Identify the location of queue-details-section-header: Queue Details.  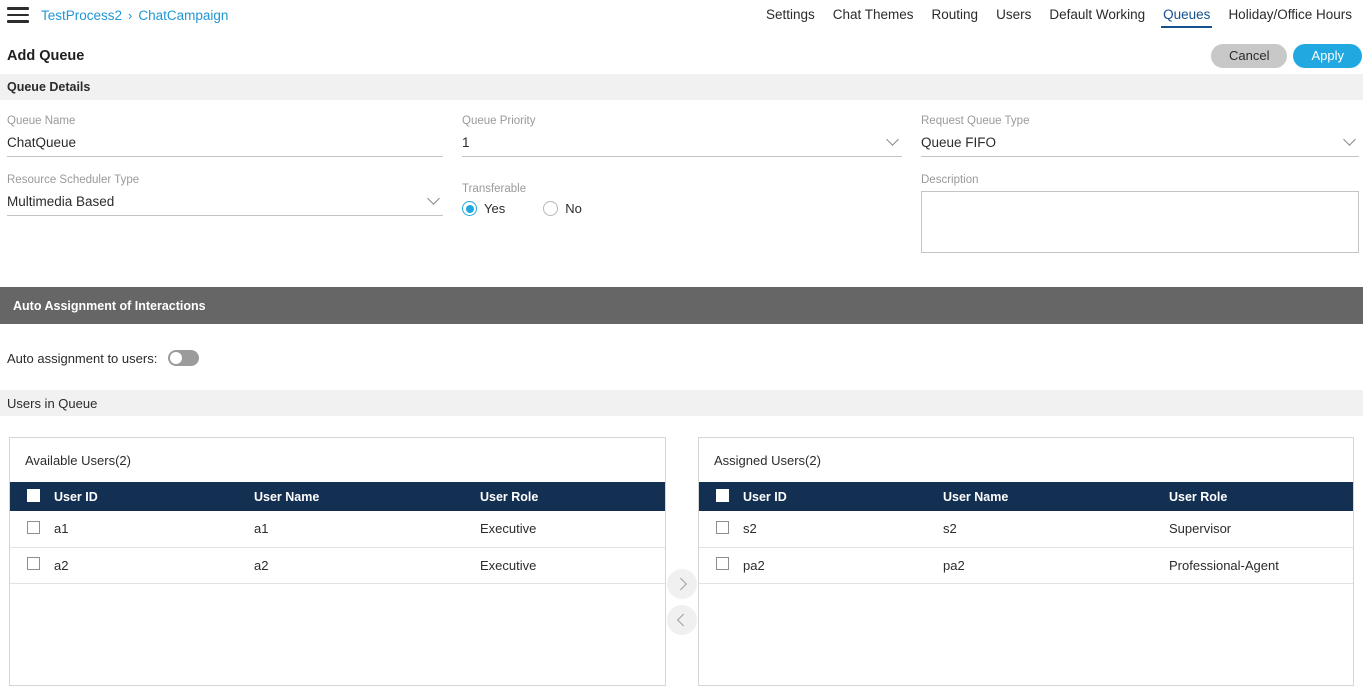
(681, 87).